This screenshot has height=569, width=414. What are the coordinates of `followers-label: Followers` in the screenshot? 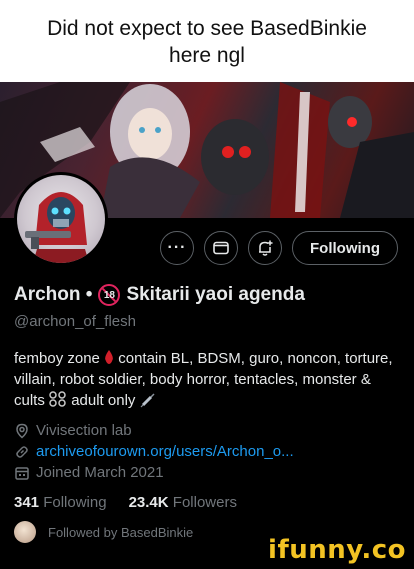 It's located at (204, 502).